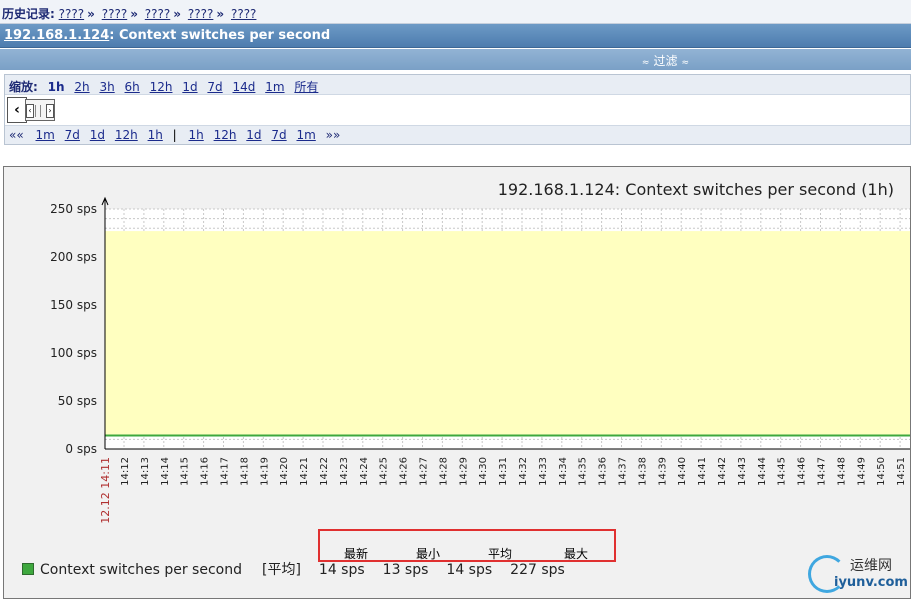  What do you see at coordinates (782, 471) in the screenshot?
I see `x-tick-label: 14:45` at bounding box center [782, 471].